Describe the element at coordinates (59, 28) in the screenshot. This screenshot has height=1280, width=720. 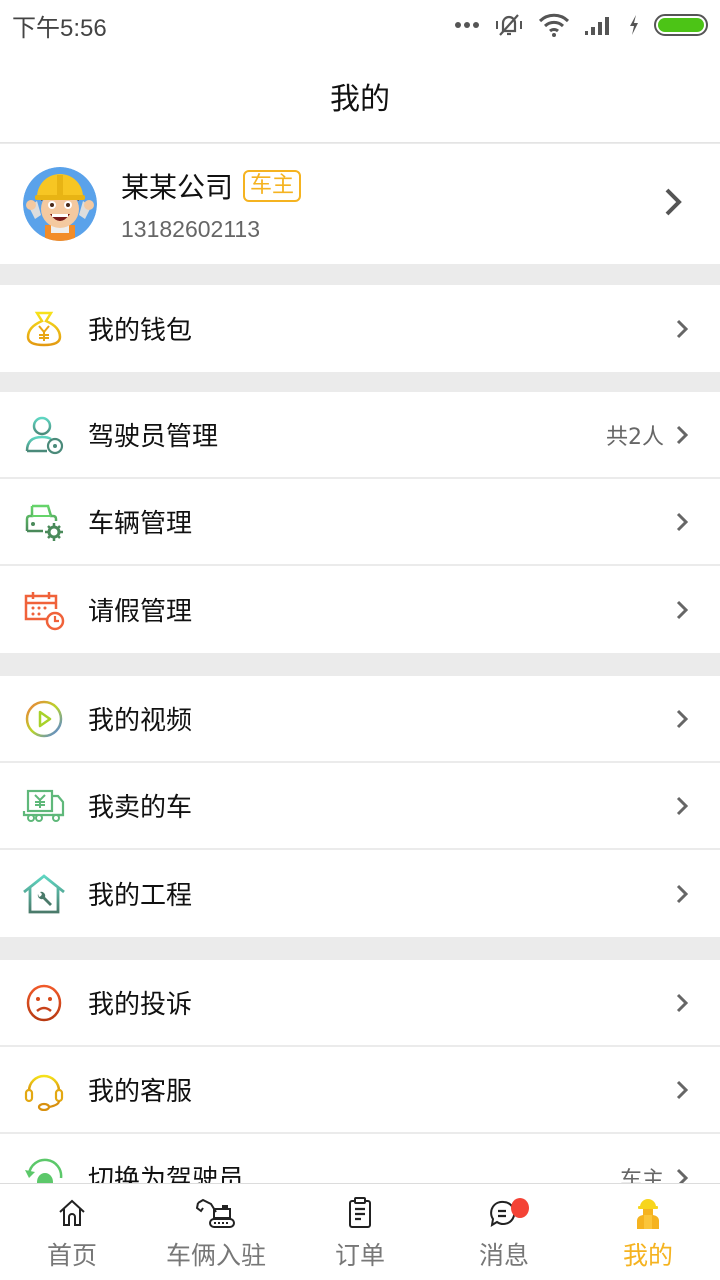
I see `status-time: 下午5:56` at that location.